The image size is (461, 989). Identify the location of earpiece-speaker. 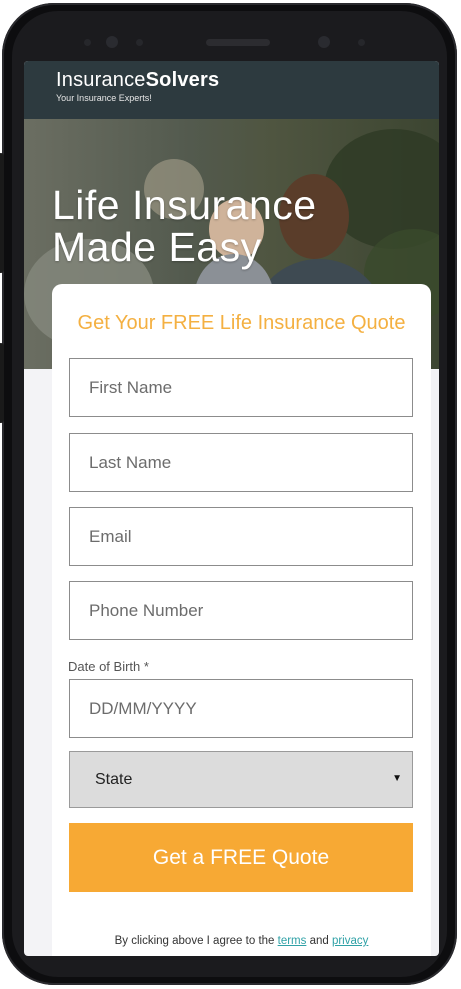
(238, 42).